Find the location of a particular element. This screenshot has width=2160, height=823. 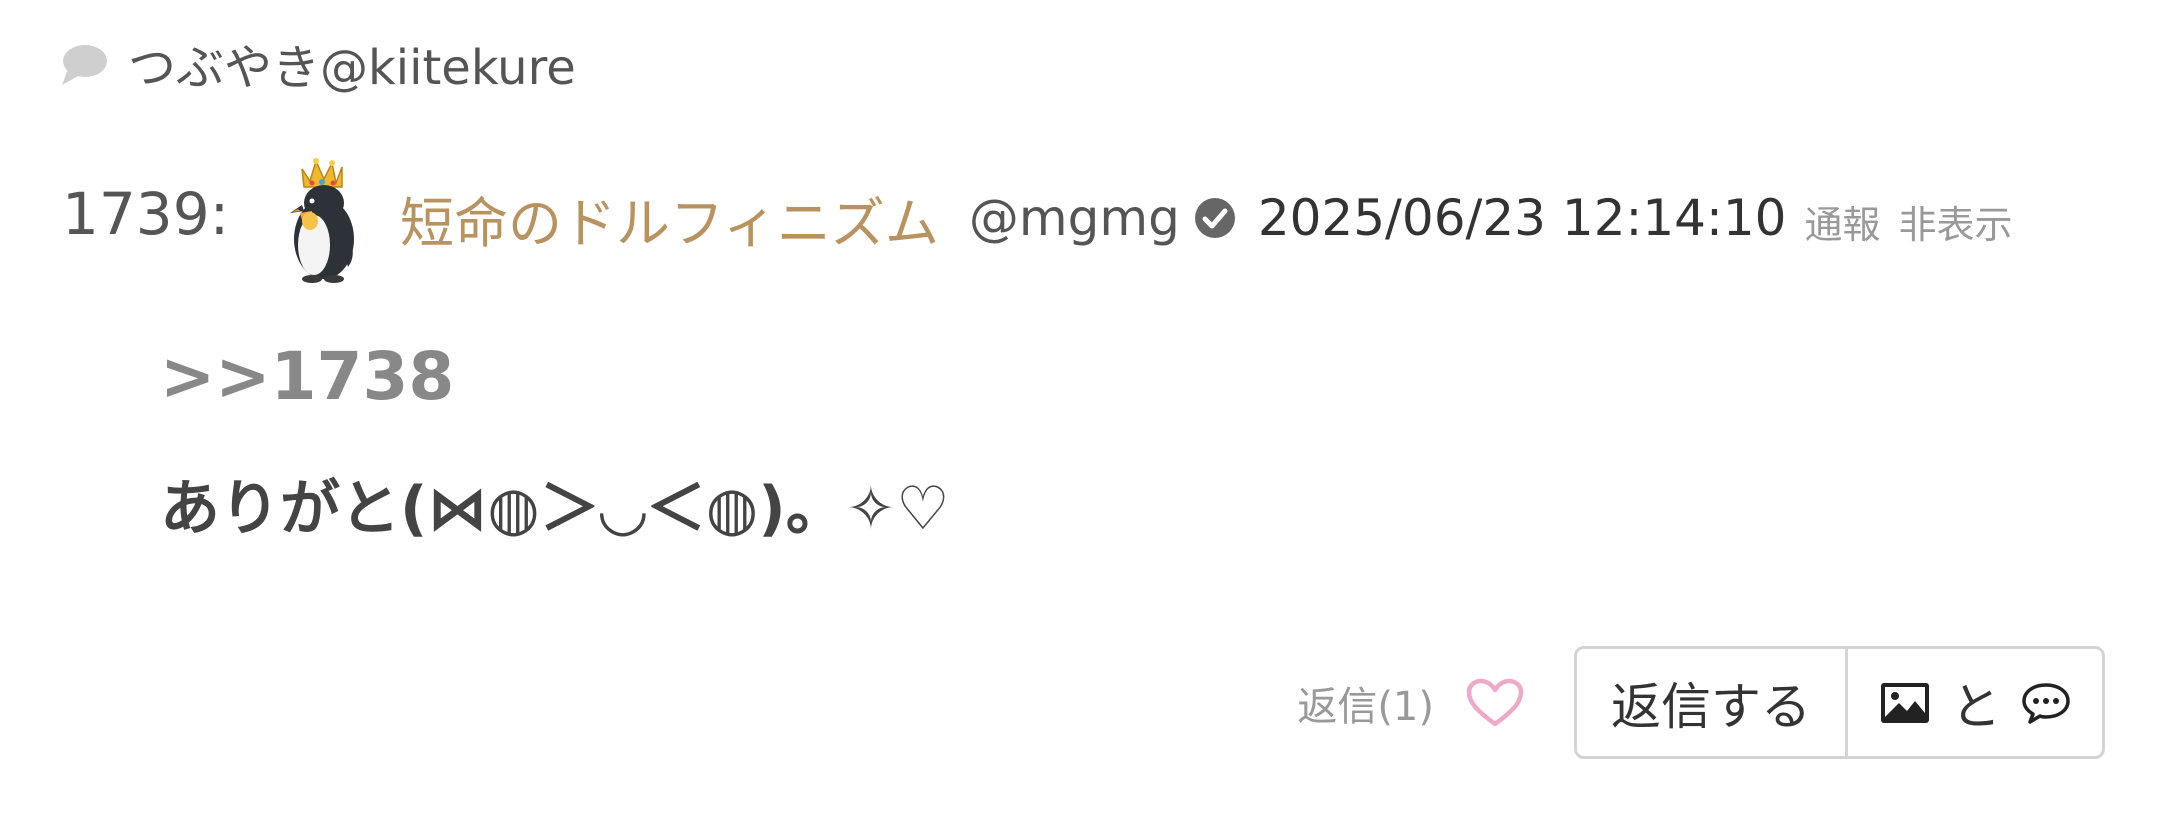

image-icon is located at coordinates (1905, 702).